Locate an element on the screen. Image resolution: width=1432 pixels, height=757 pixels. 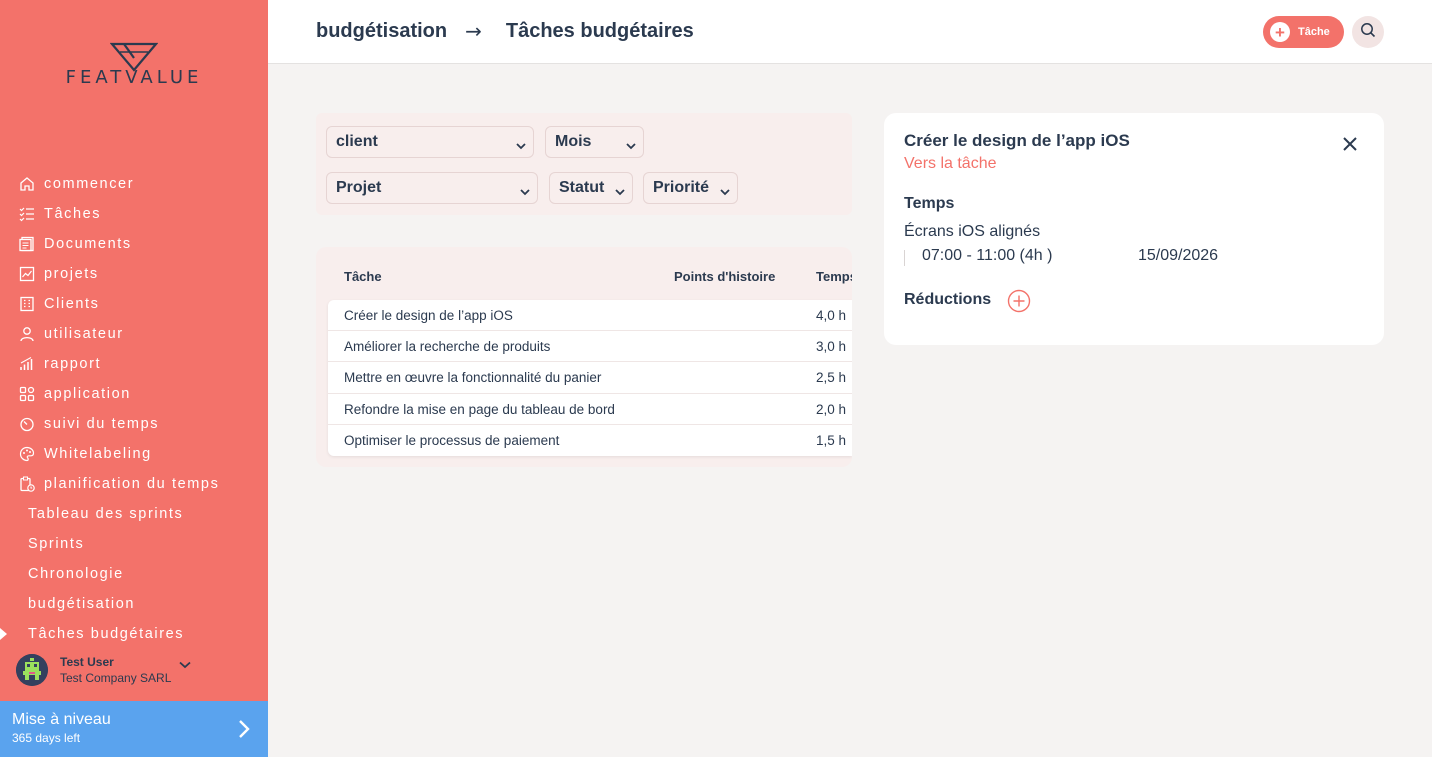
sidebar-item-utilisateur: utilisateur is located at coordinates (134, 334).